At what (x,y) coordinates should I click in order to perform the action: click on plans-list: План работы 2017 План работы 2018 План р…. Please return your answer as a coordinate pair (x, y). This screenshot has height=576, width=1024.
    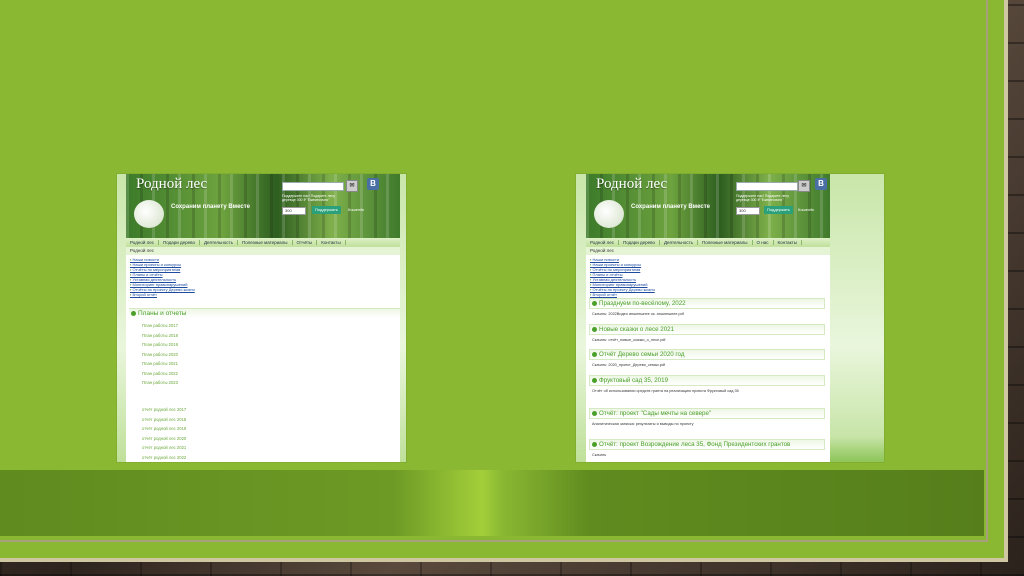
    Looking at the image, I should click on (160, 354).